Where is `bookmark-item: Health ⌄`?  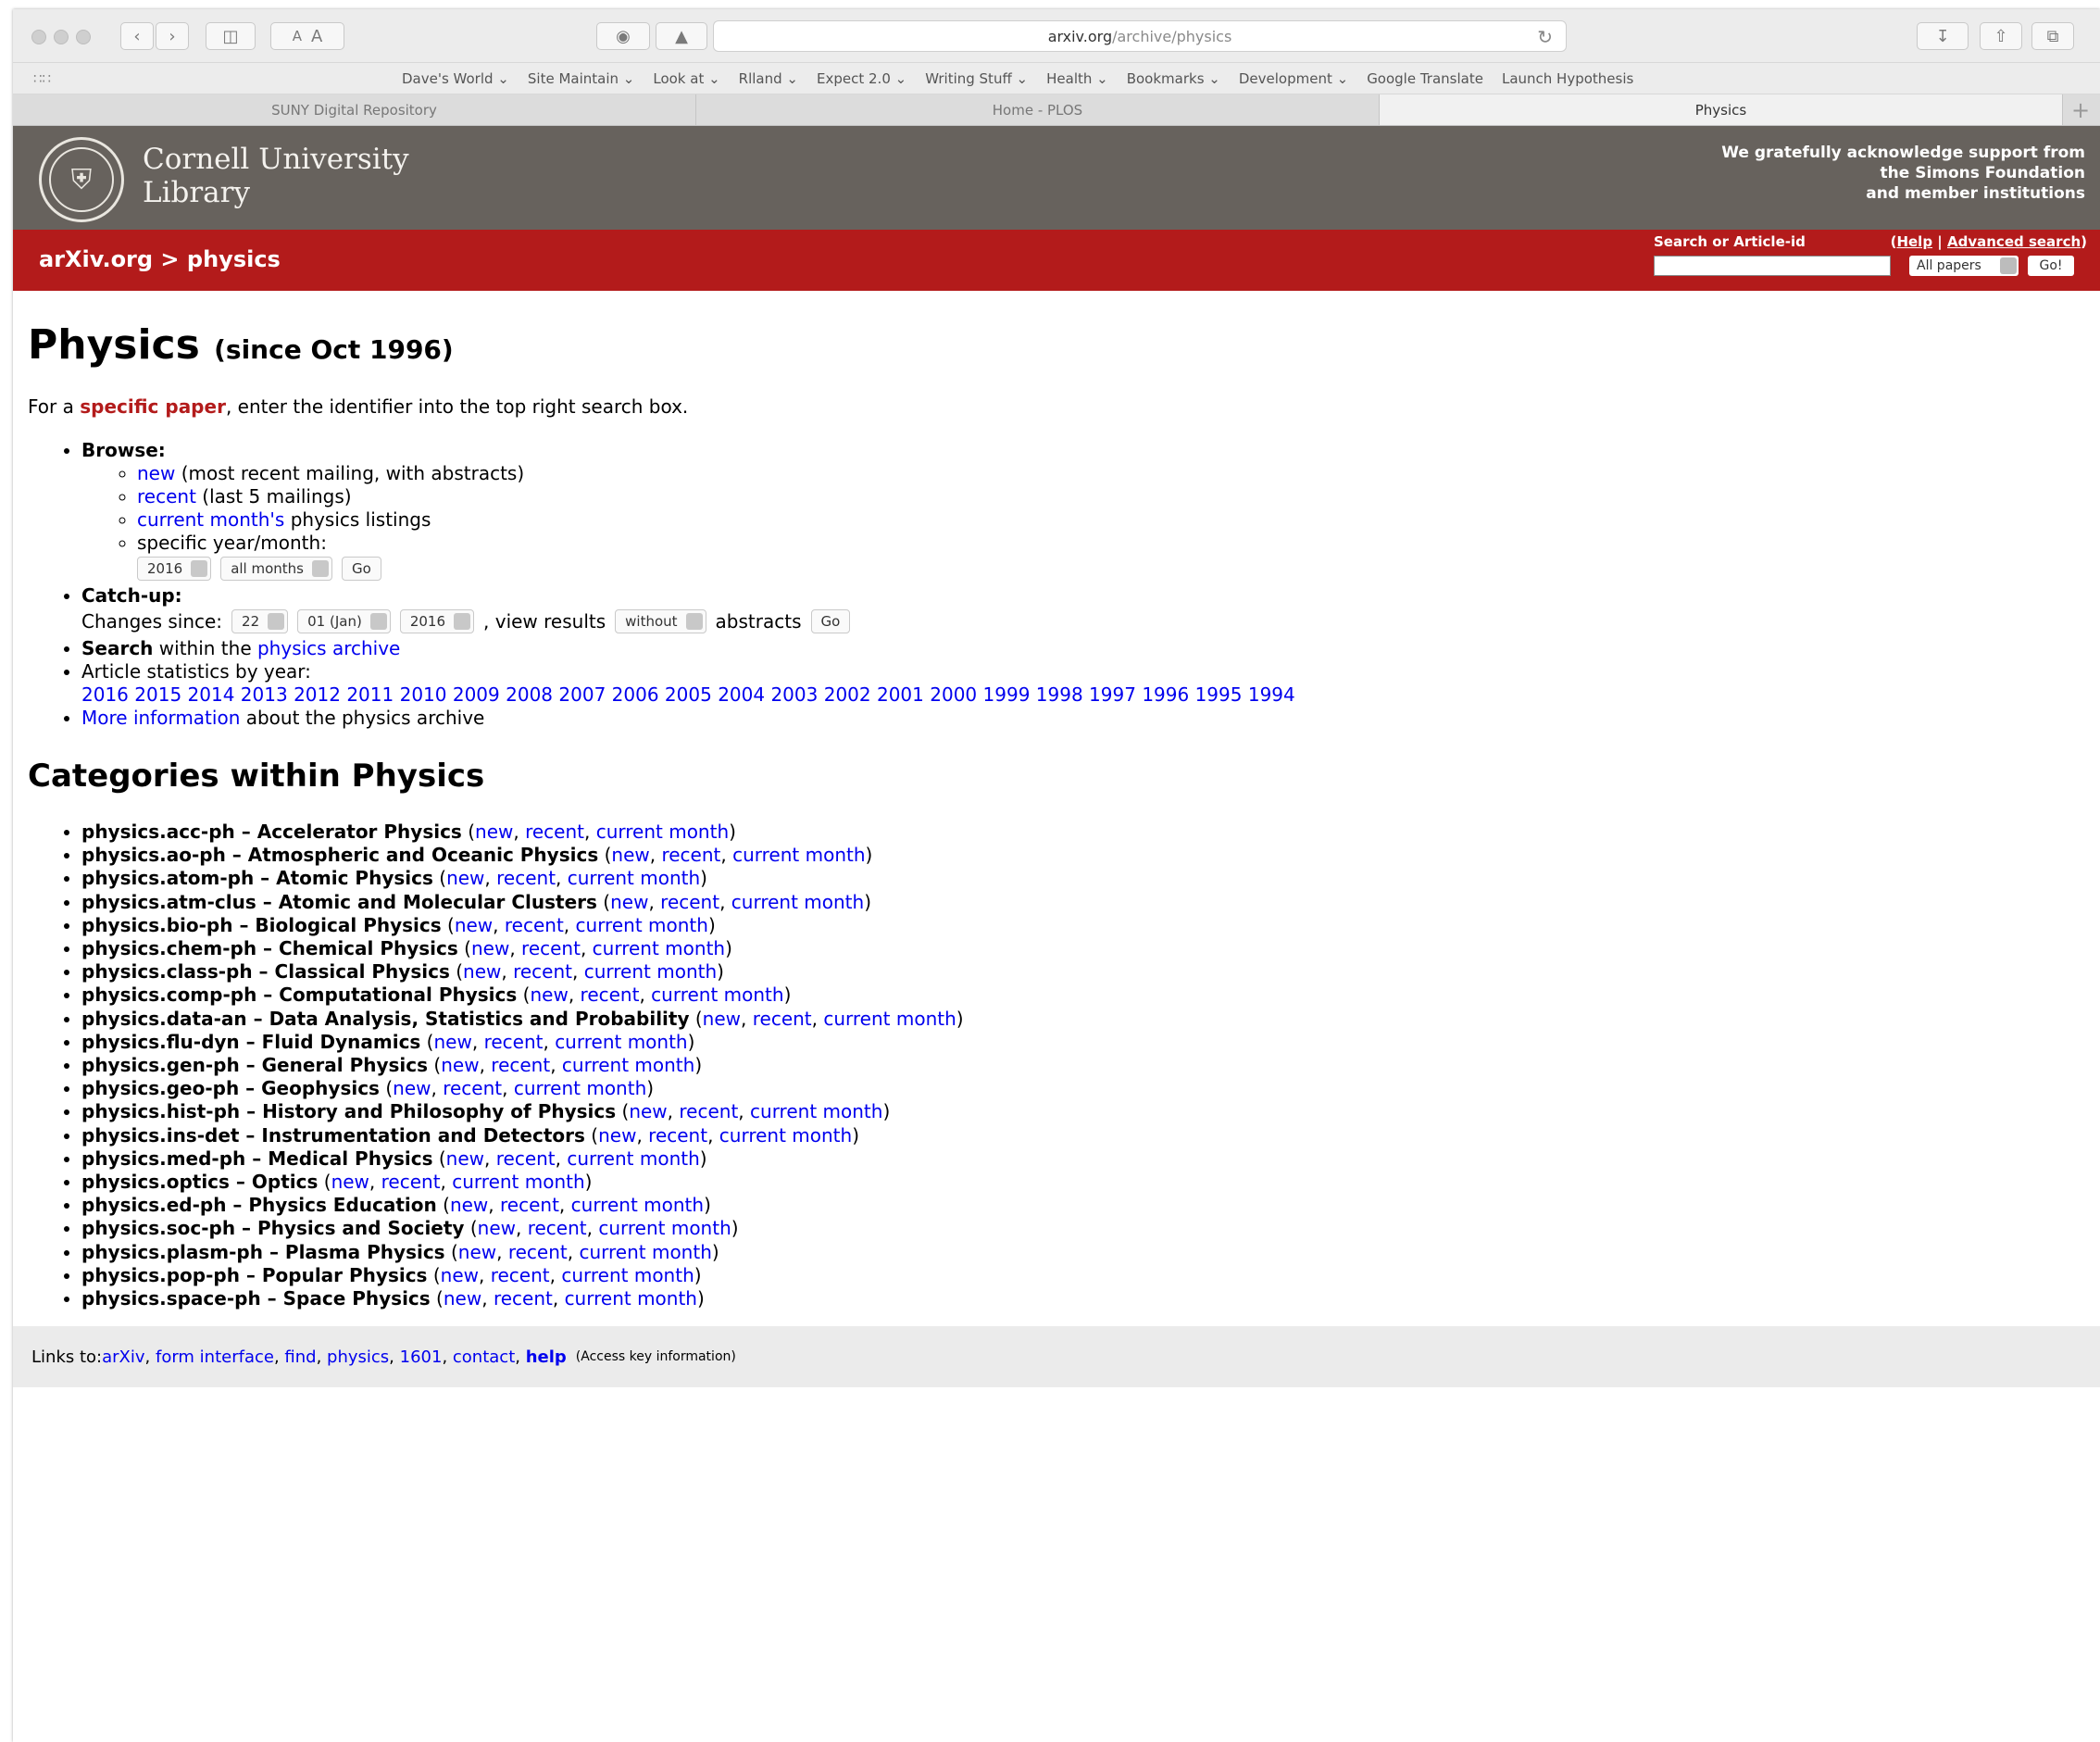
bookmark-item: Health ⌄ is located at coordinates (1077, 78).